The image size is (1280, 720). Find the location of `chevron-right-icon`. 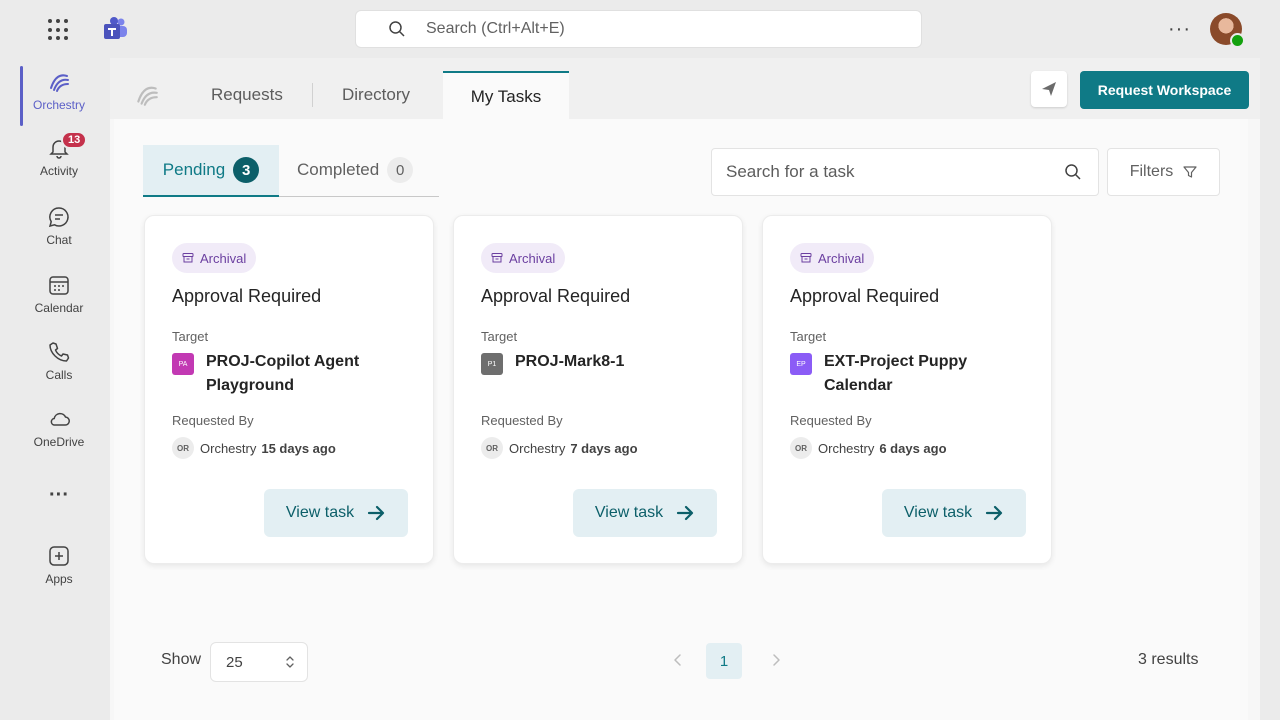

chevron-right-icon is located at coordinates (776, 660).